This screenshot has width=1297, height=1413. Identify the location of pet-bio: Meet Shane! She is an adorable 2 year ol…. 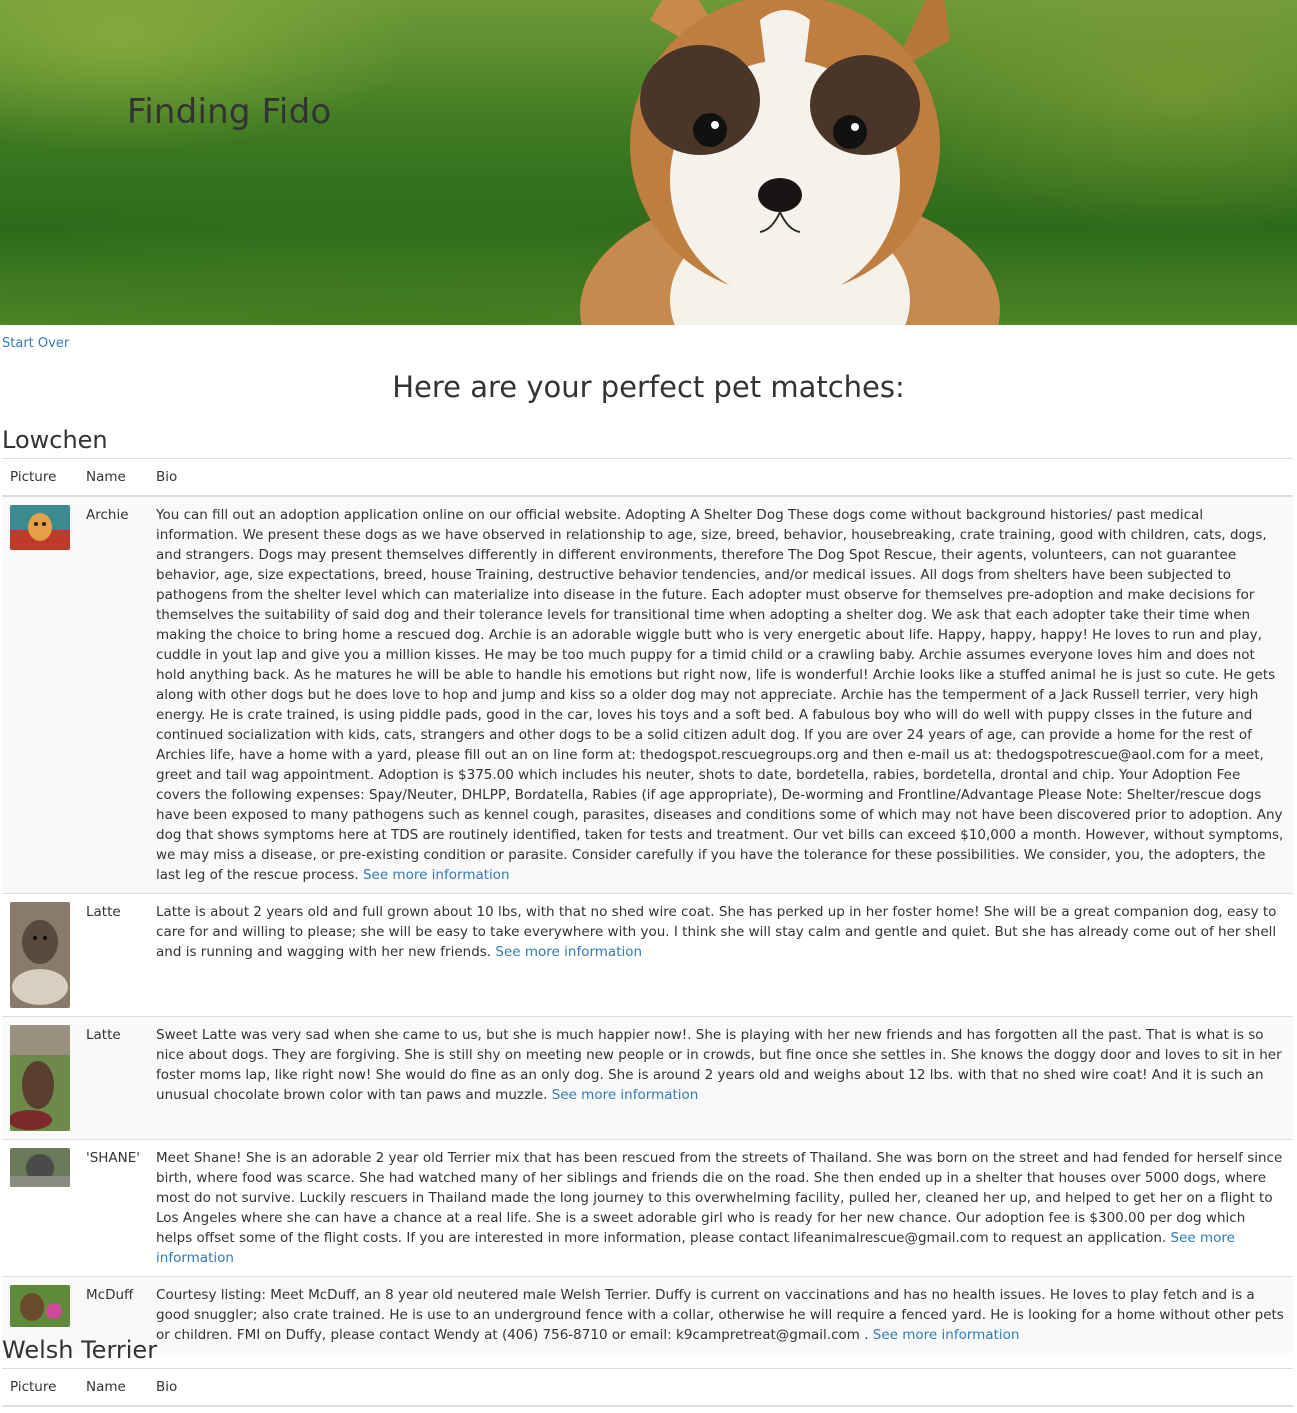
(719, 1198).